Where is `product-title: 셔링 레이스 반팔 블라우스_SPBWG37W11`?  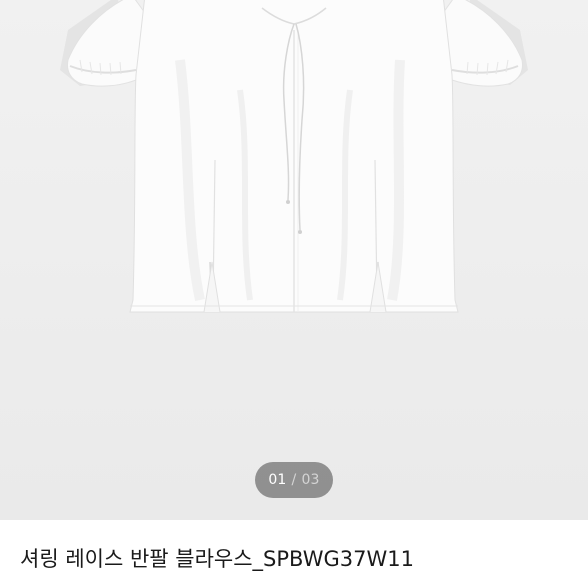
product-title: 셔링 레이스 반팔 블라우스_SPBWG37W11 is located at coordinates (217, 559).